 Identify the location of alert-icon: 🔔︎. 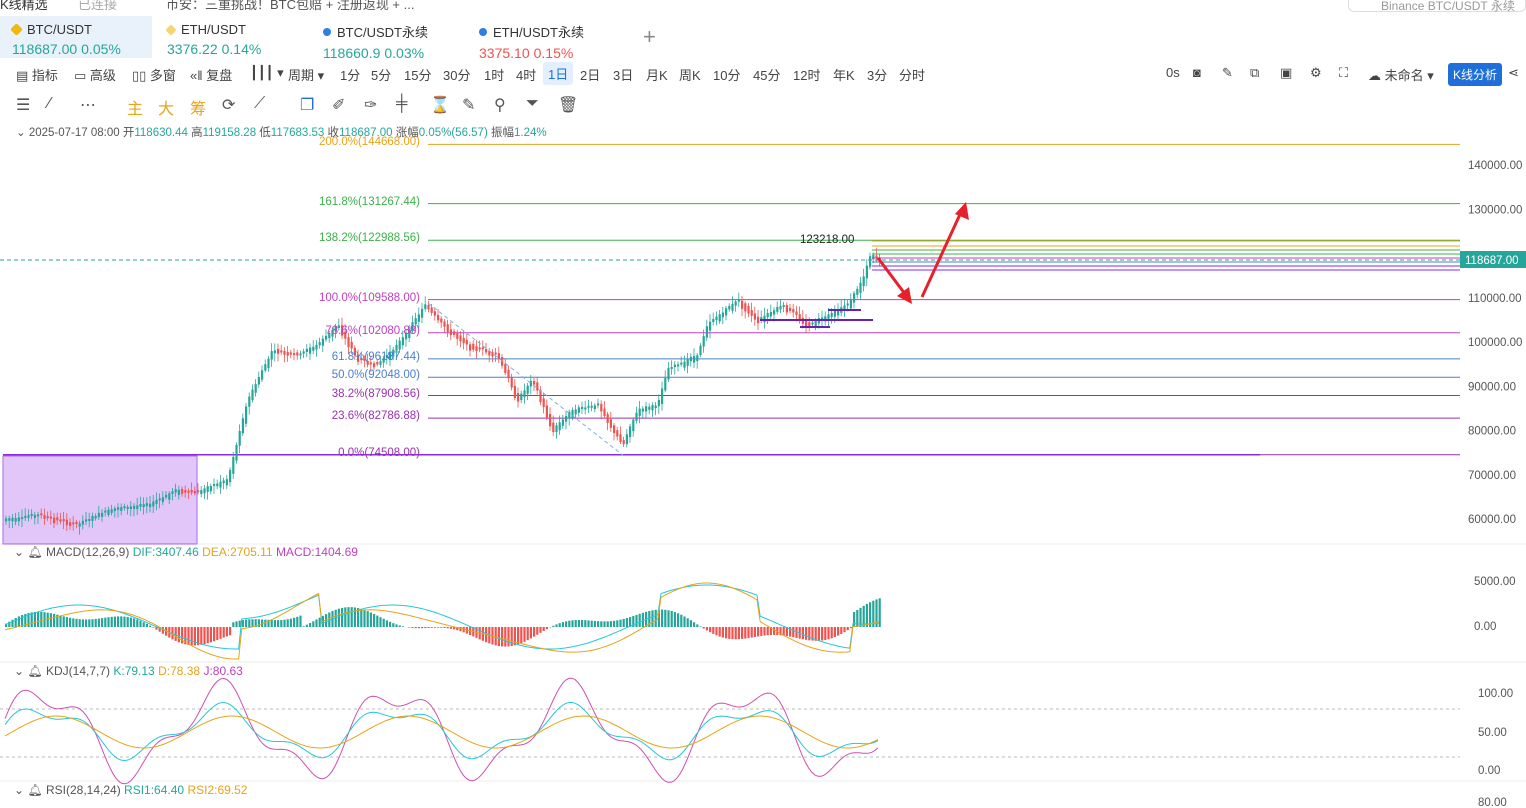
(34, 790).